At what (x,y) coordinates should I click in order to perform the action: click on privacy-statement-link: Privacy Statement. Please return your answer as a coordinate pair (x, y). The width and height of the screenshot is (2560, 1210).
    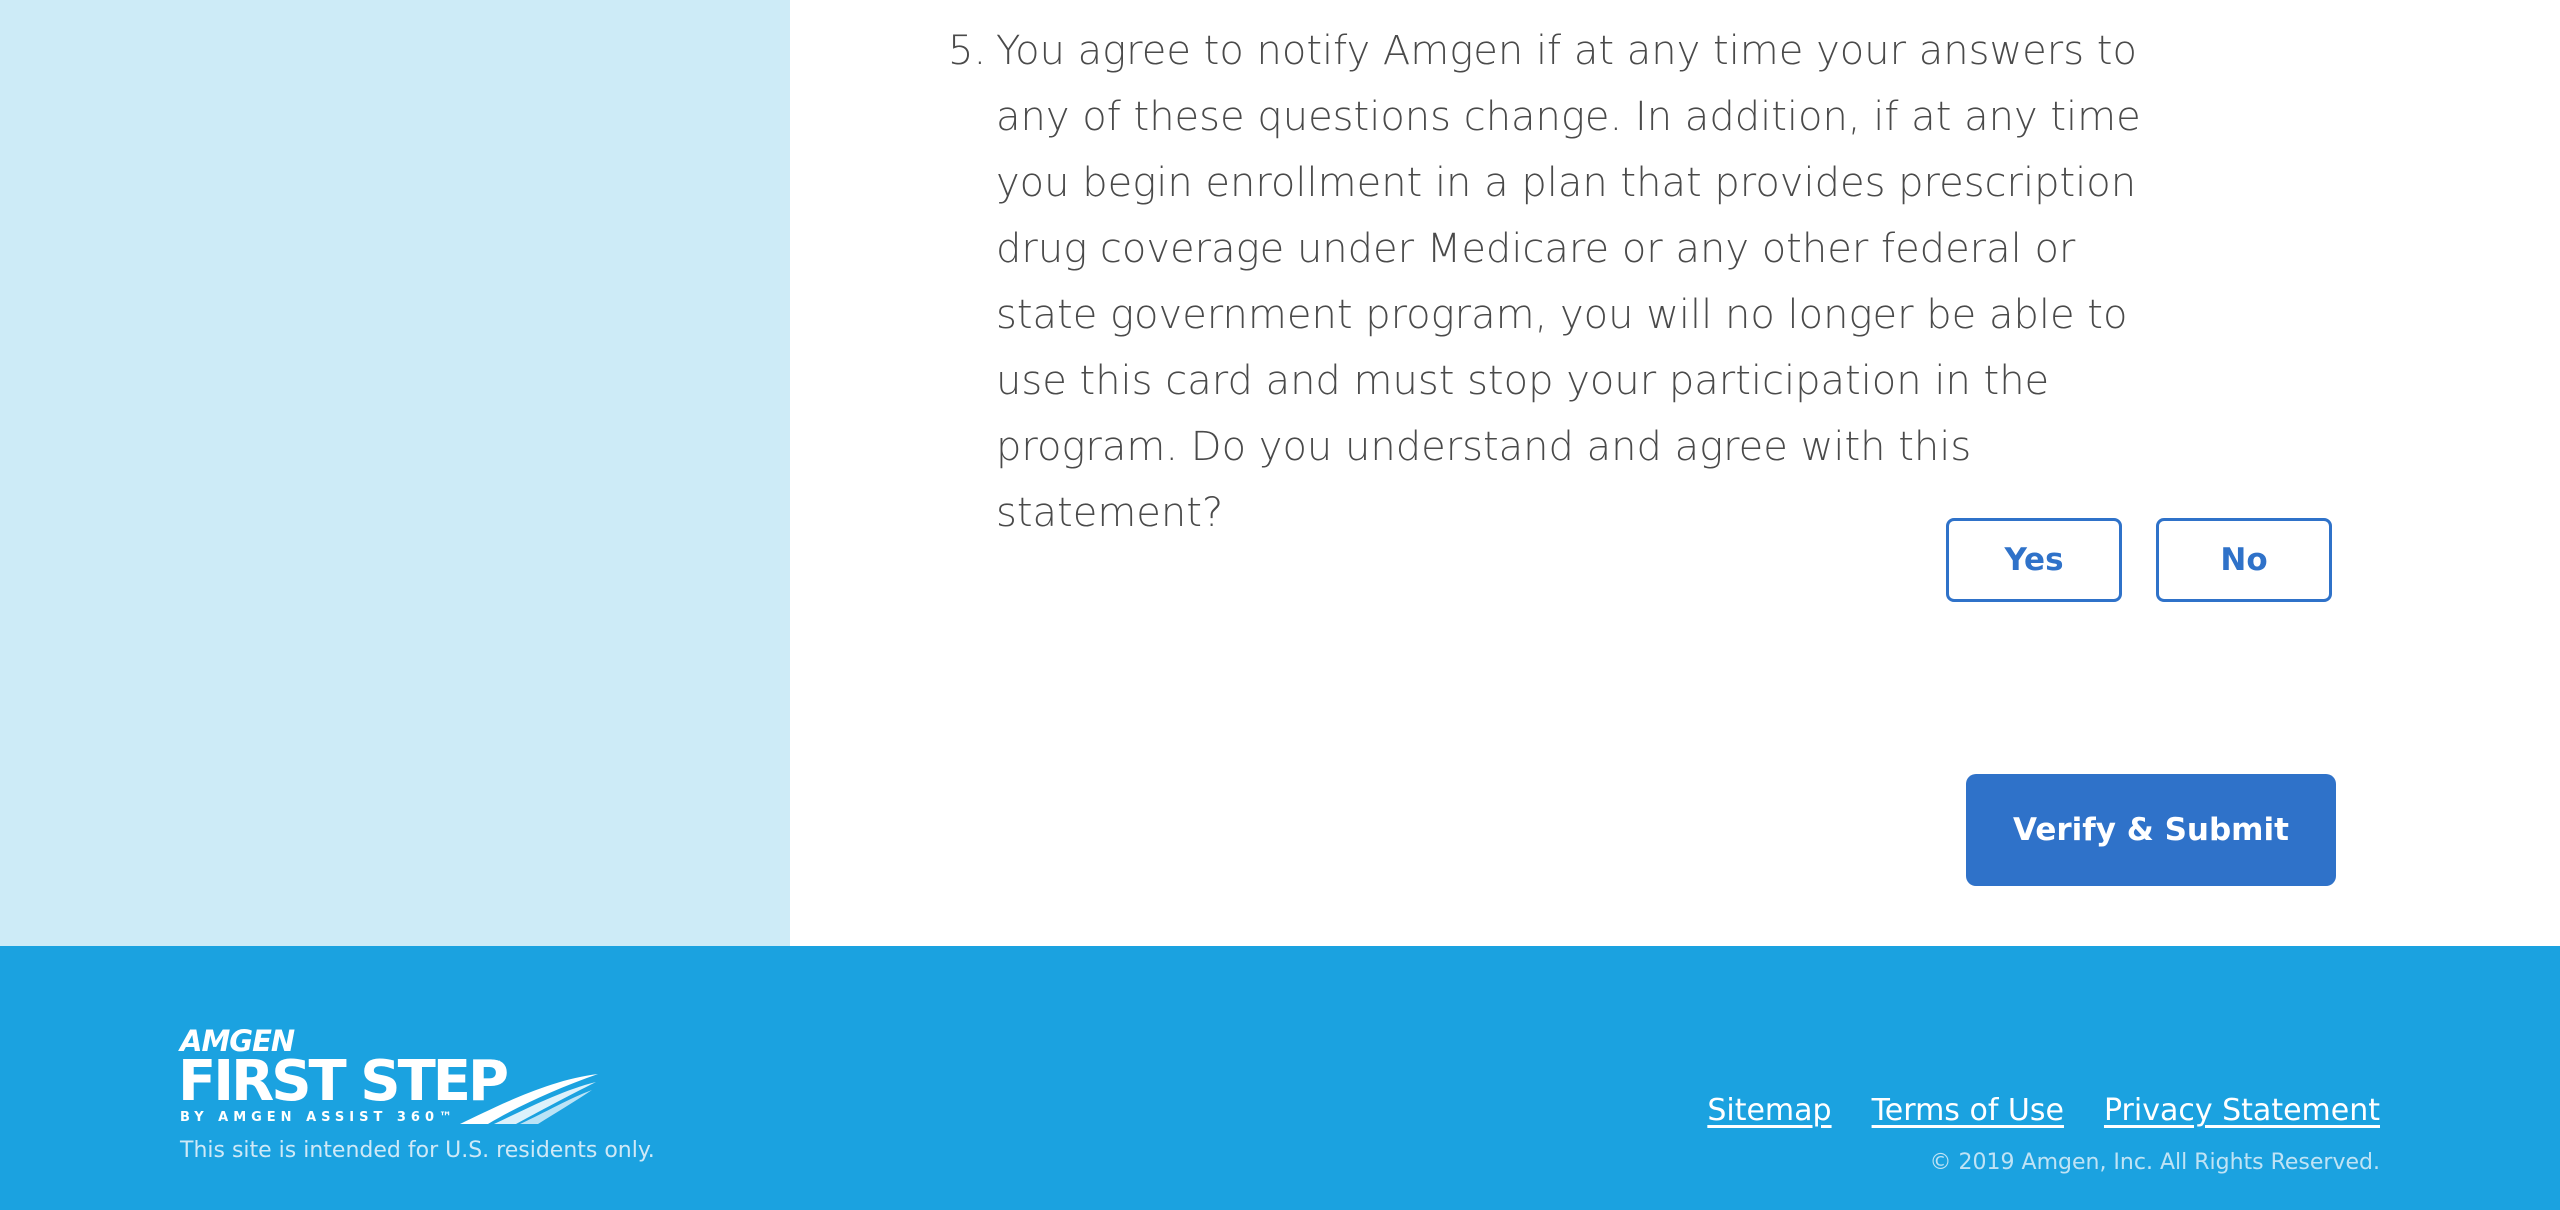
    Looking at the image, I should click on (2242, 1110).